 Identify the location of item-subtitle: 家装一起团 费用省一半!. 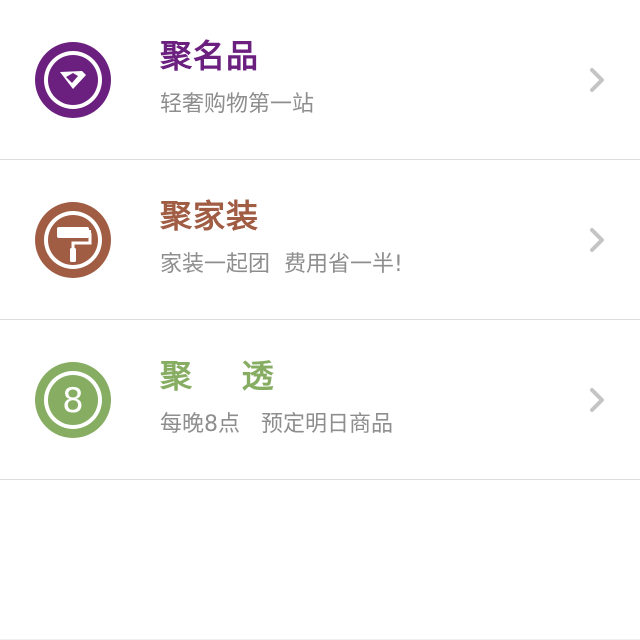
(281, 264).